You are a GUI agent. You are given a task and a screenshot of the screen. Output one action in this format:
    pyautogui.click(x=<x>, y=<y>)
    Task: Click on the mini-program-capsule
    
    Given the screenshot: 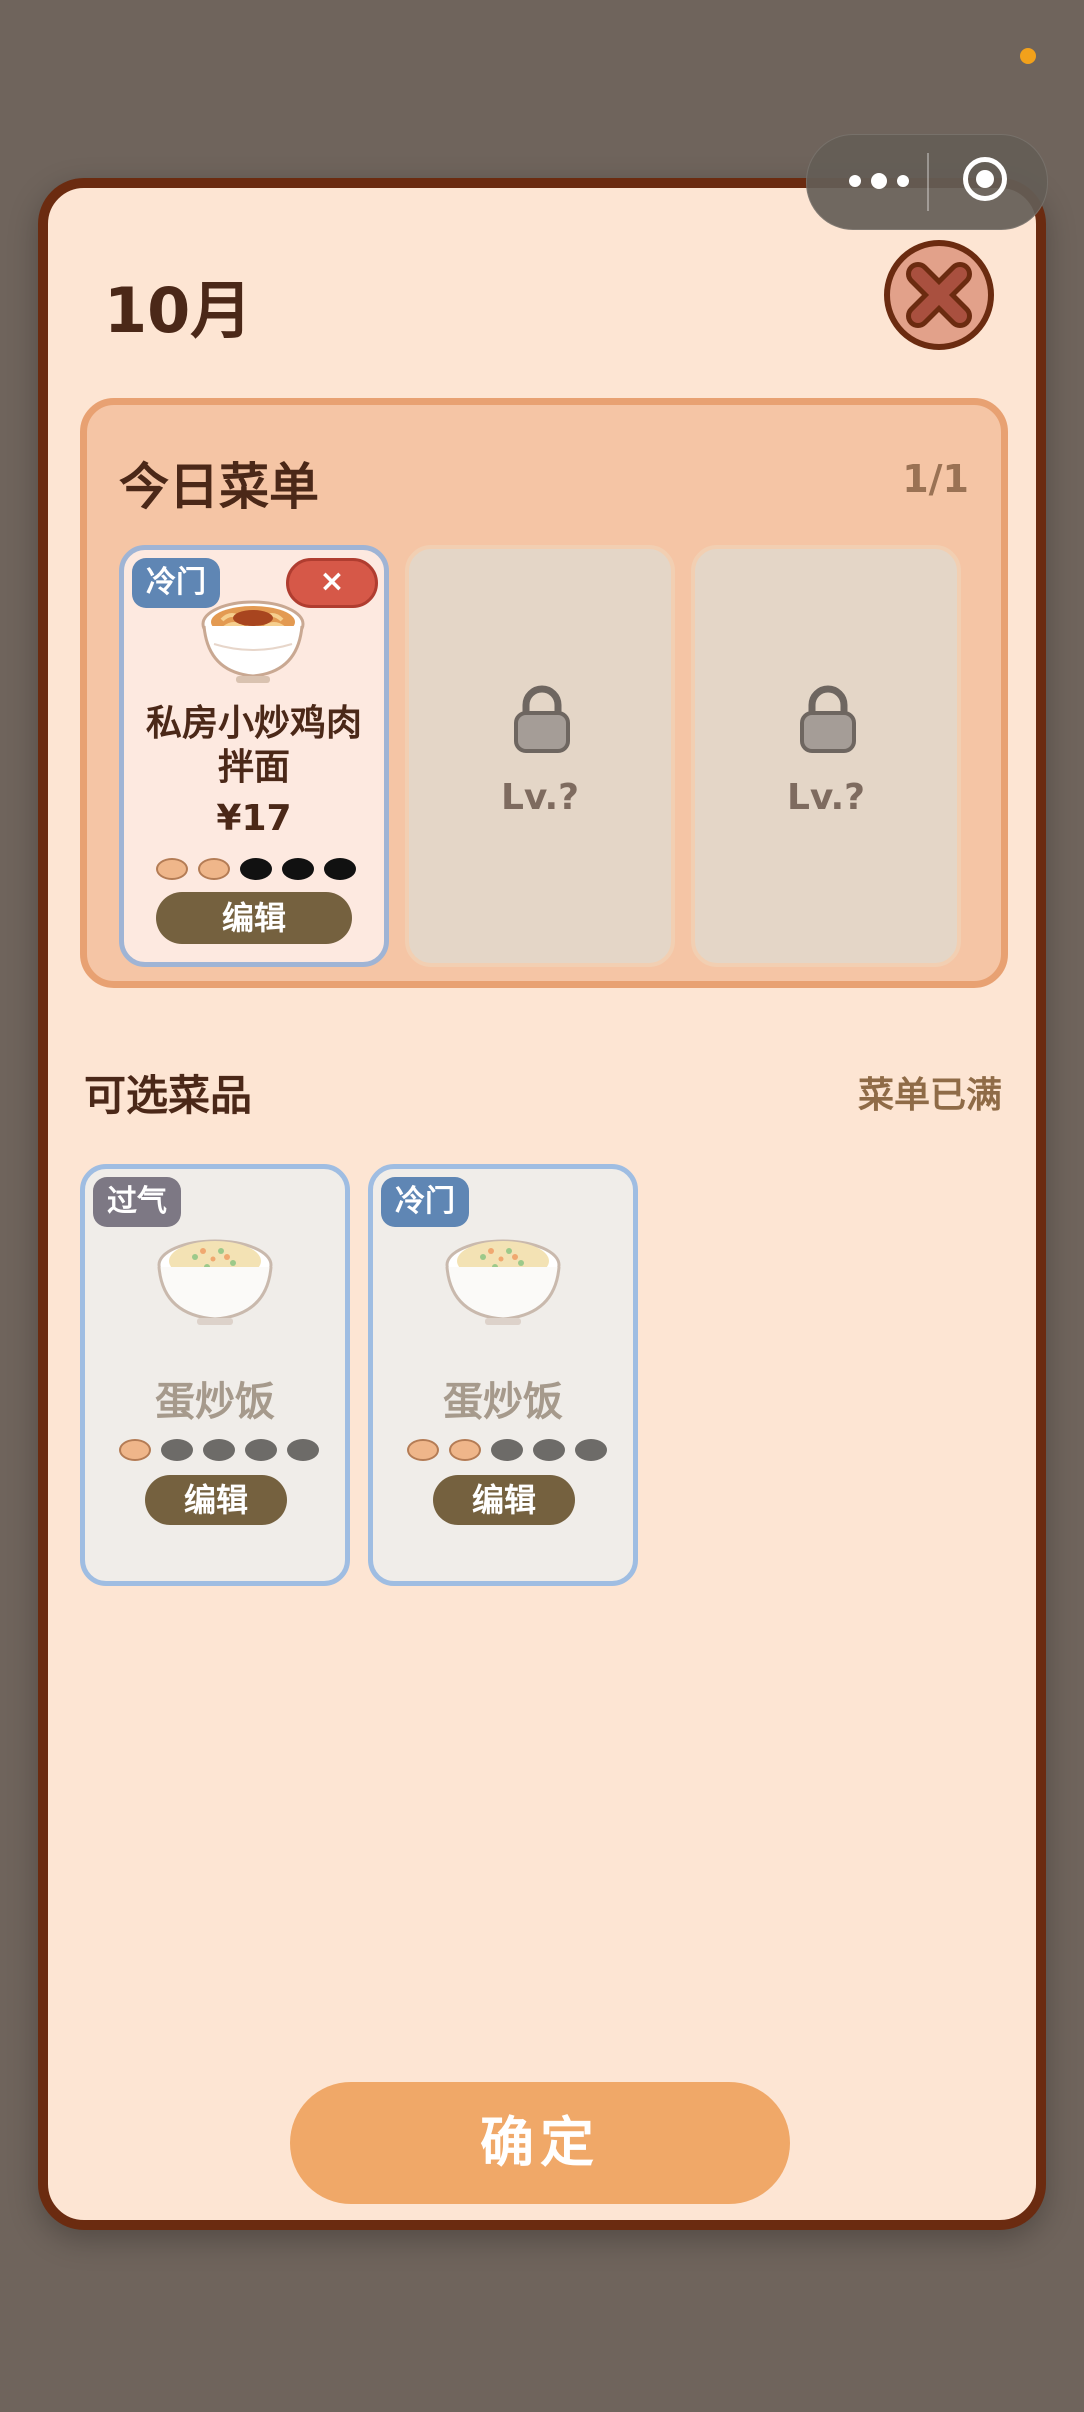 What is the action you would take?
    pyautogui.click(x=927, y=182)
    